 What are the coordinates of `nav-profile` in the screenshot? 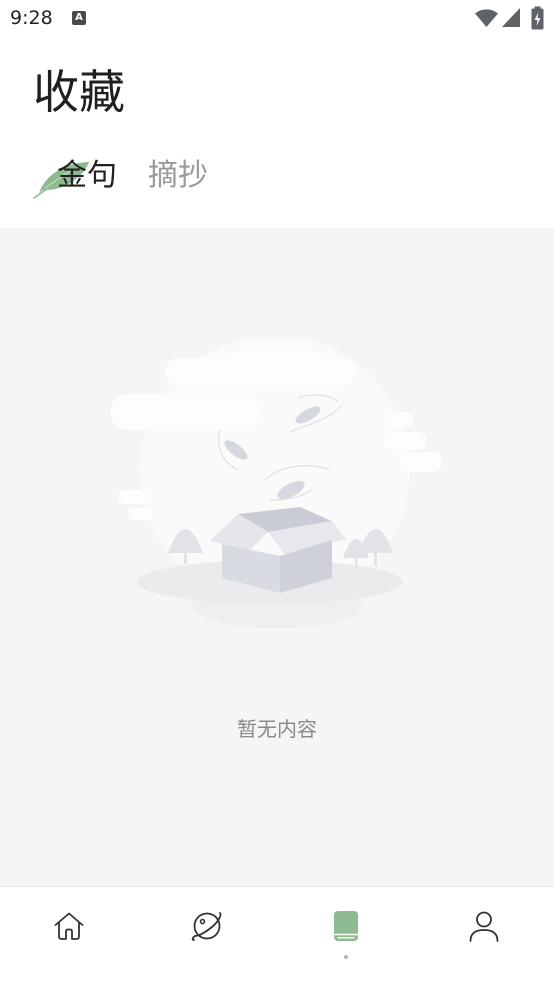 It's located at (484, 926).